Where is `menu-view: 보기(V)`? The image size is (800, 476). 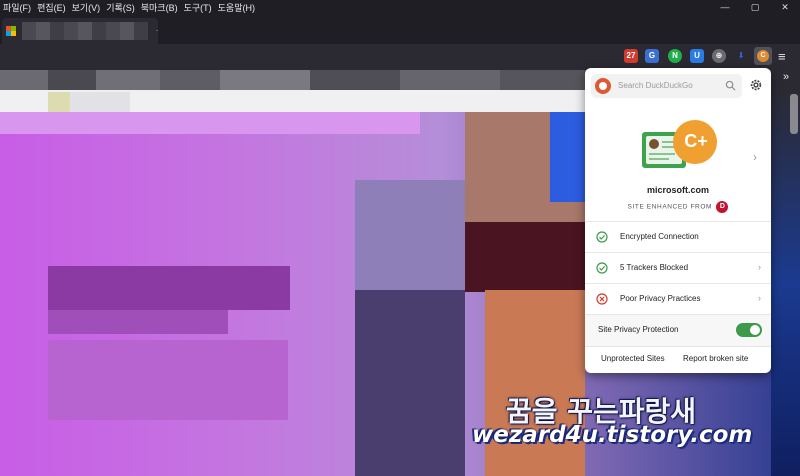 menu-view: 보기(V) is located at coordinates (86, 7).